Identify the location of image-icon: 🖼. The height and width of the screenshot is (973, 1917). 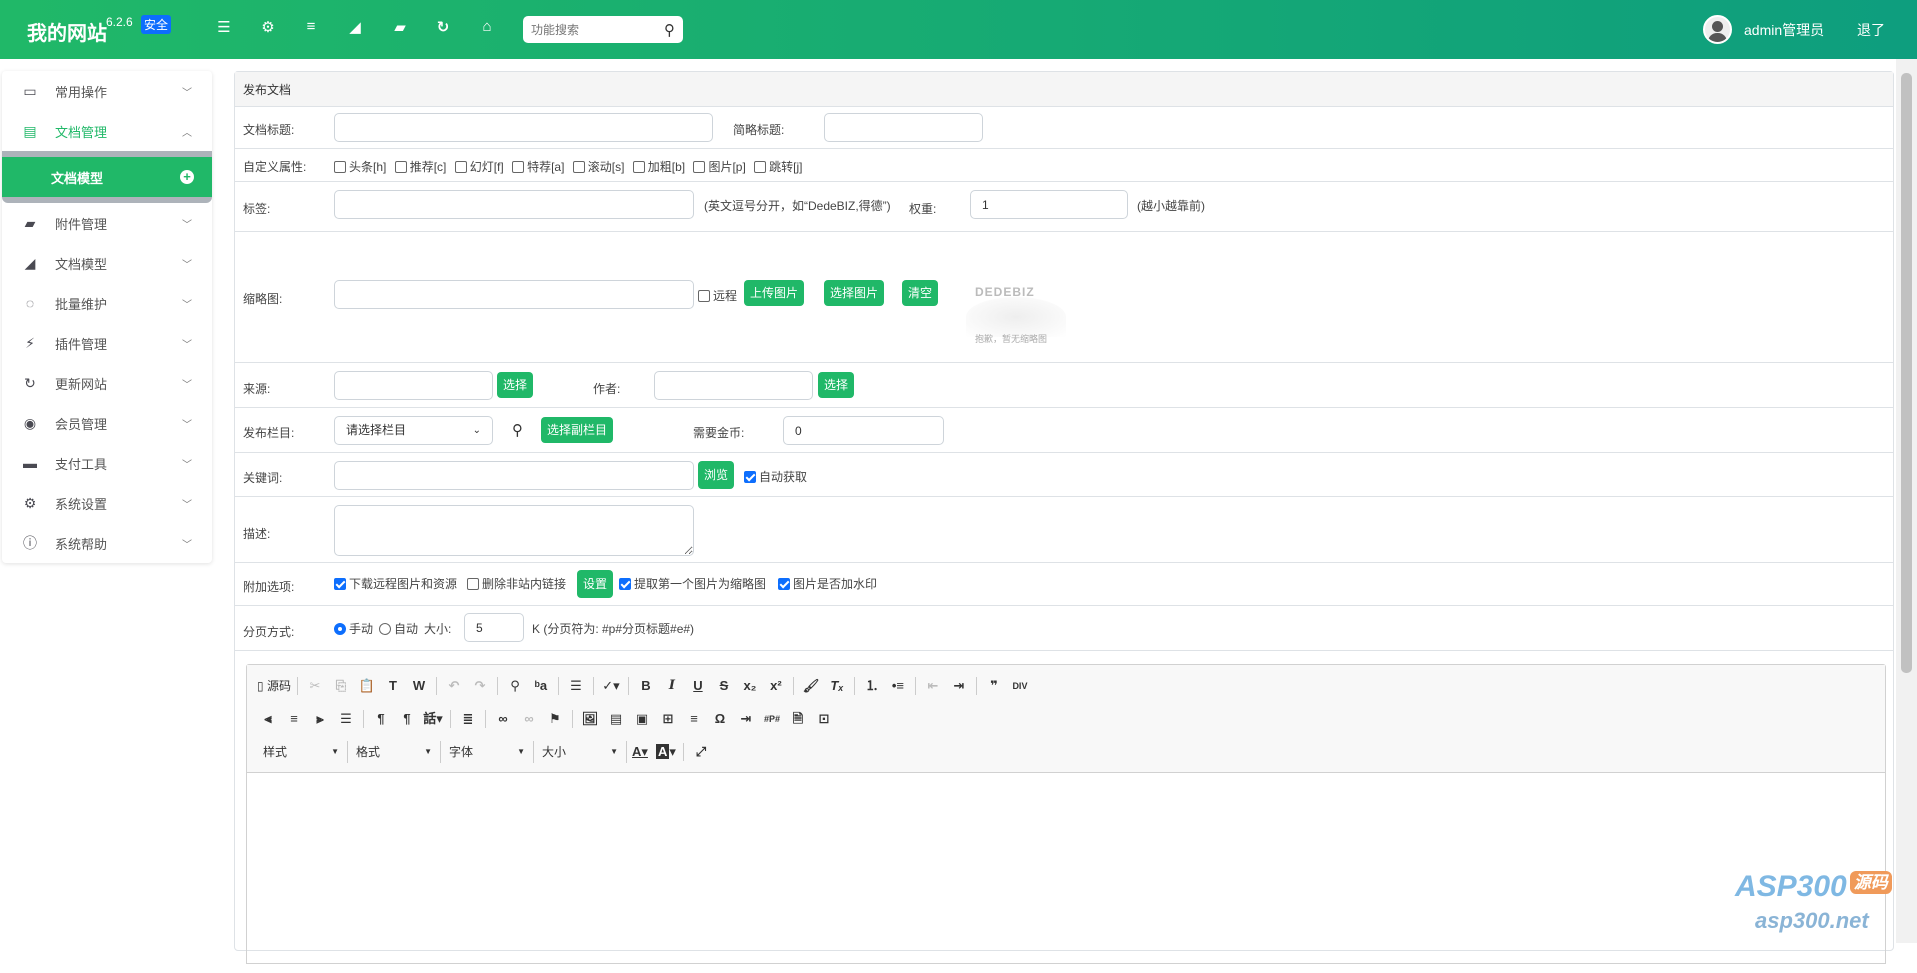
(590, 719).